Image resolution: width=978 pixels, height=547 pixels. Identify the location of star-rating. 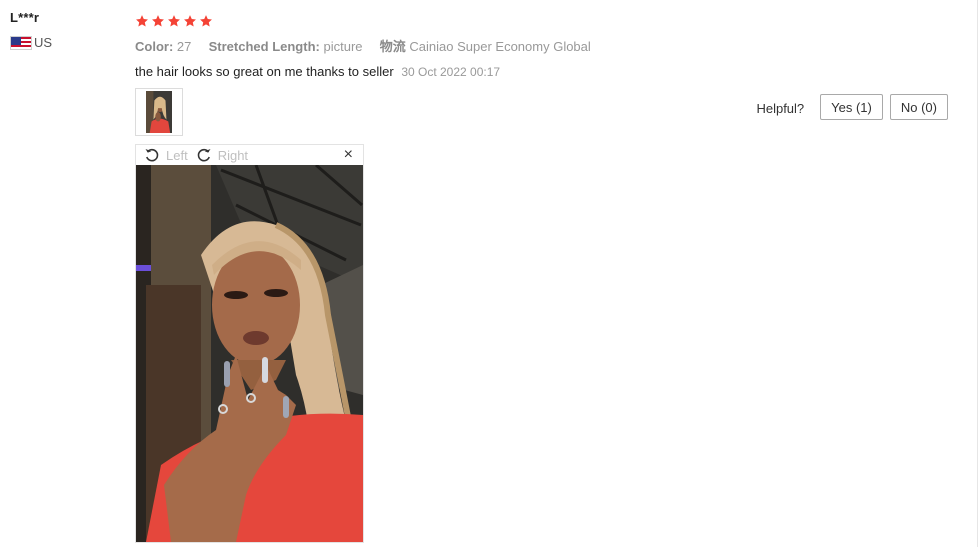
(545, 21).